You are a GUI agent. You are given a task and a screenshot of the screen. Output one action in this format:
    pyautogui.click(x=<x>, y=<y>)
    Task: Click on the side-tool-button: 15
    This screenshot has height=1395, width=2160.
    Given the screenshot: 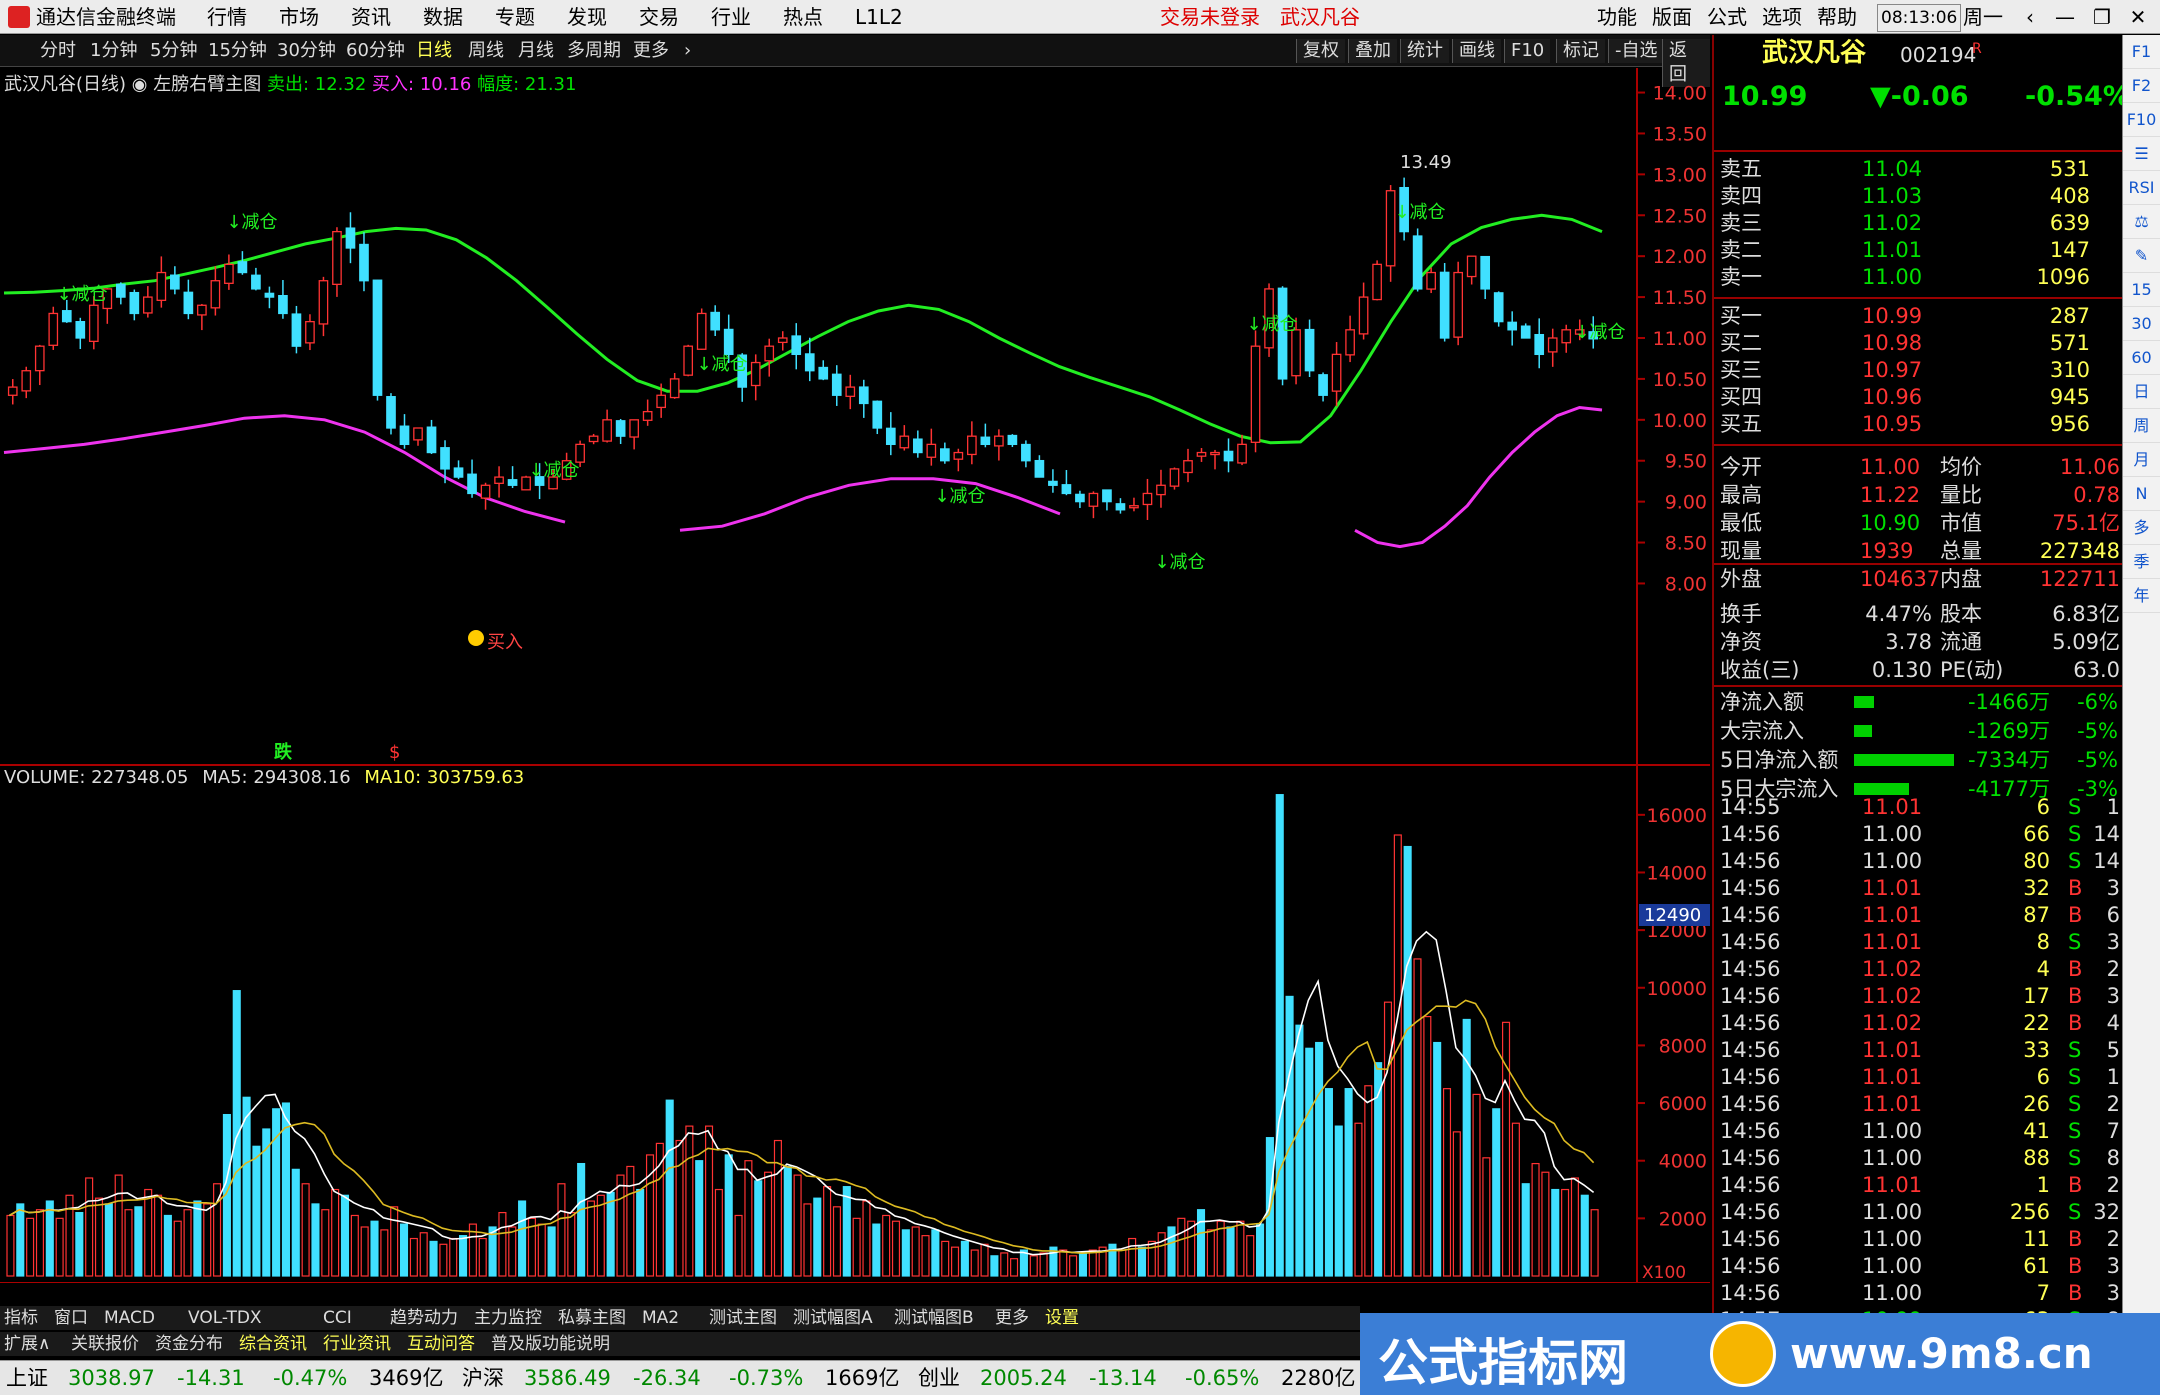 What is the action you would take?
    pyautogui.click(x=2141, y=290)
    